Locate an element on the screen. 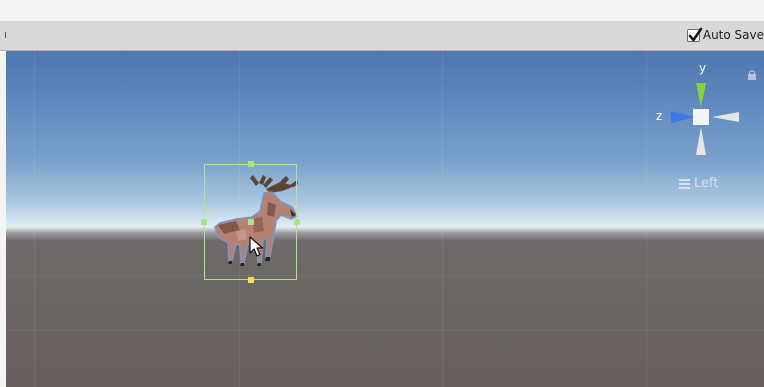  auto-save-label: Auto Save is located at coordinates (733, 35).